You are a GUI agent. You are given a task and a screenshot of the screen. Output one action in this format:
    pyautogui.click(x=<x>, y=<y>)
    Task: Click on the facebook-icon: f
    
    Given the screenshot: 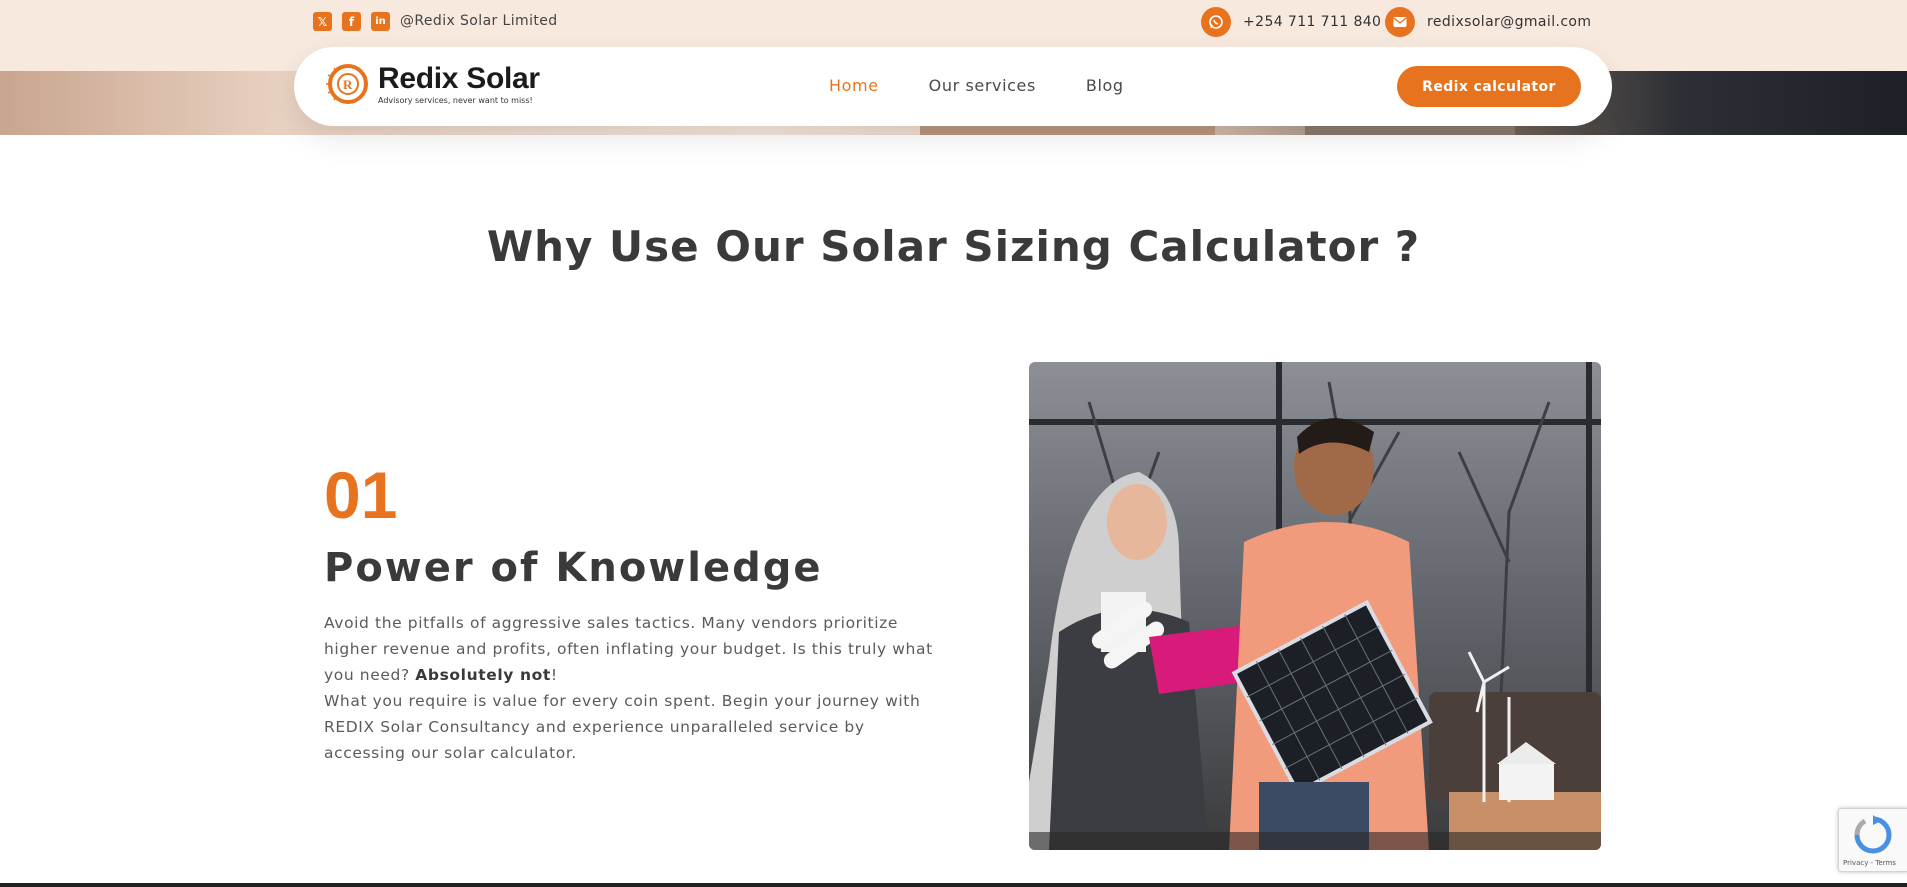 What is the action you would take?
    pyautogui.click(x=351, y=21)
    